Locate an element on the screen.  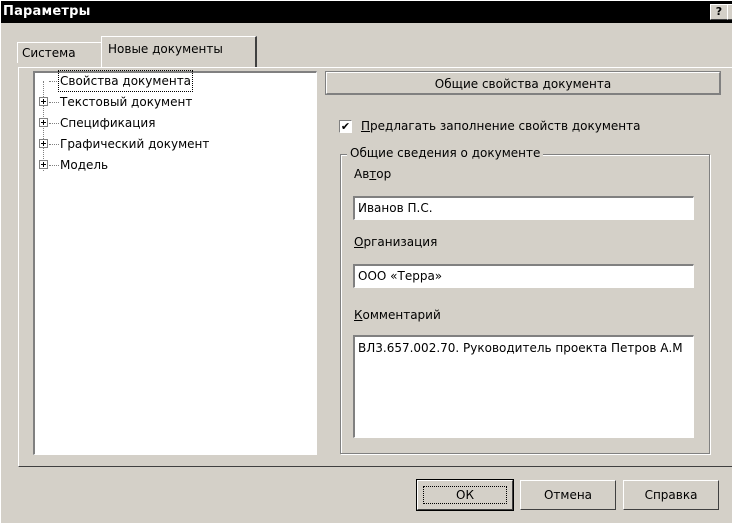
suggest-fill-checkbox: ✔ is located at coordinates (345, 126).